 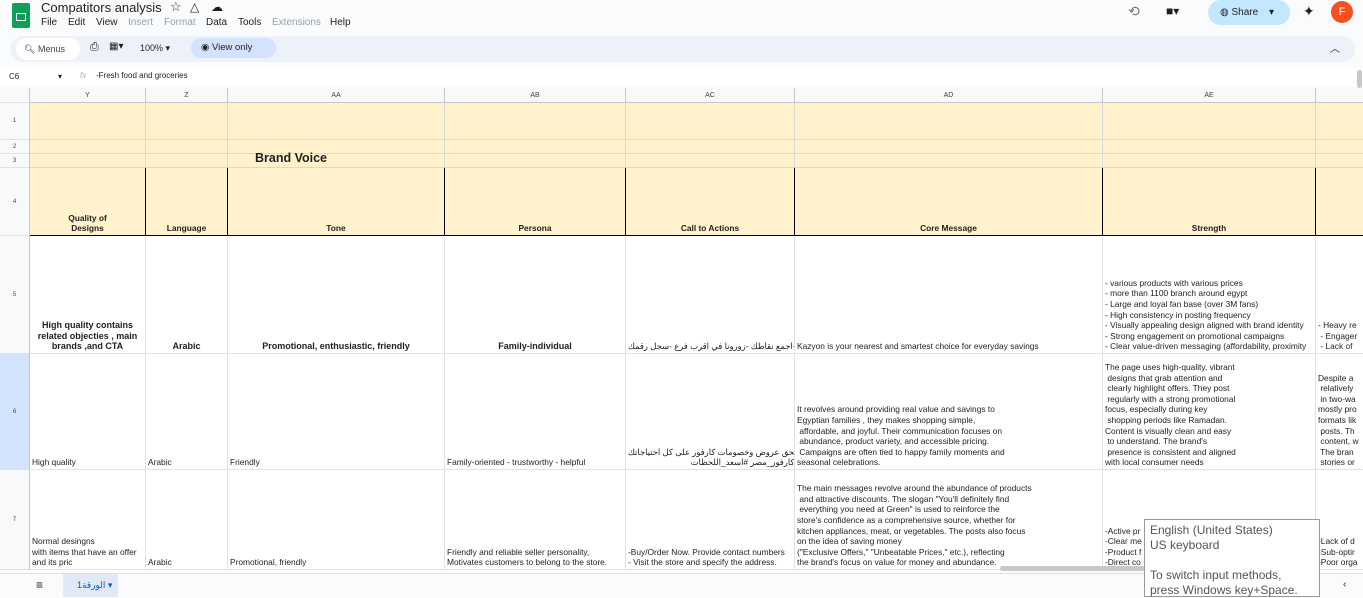 What do you see at coordinates (107, 22) in the screenshot?
I see `menu-view: View` at bounding box center [107, 22].